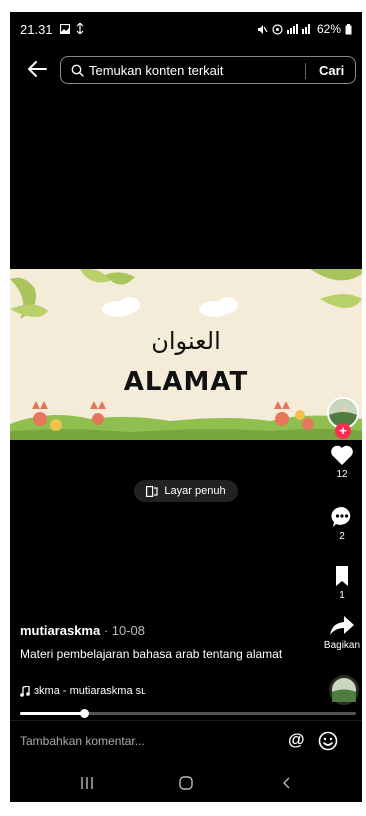  I want to click on save-button: 1, so click(342, 583).